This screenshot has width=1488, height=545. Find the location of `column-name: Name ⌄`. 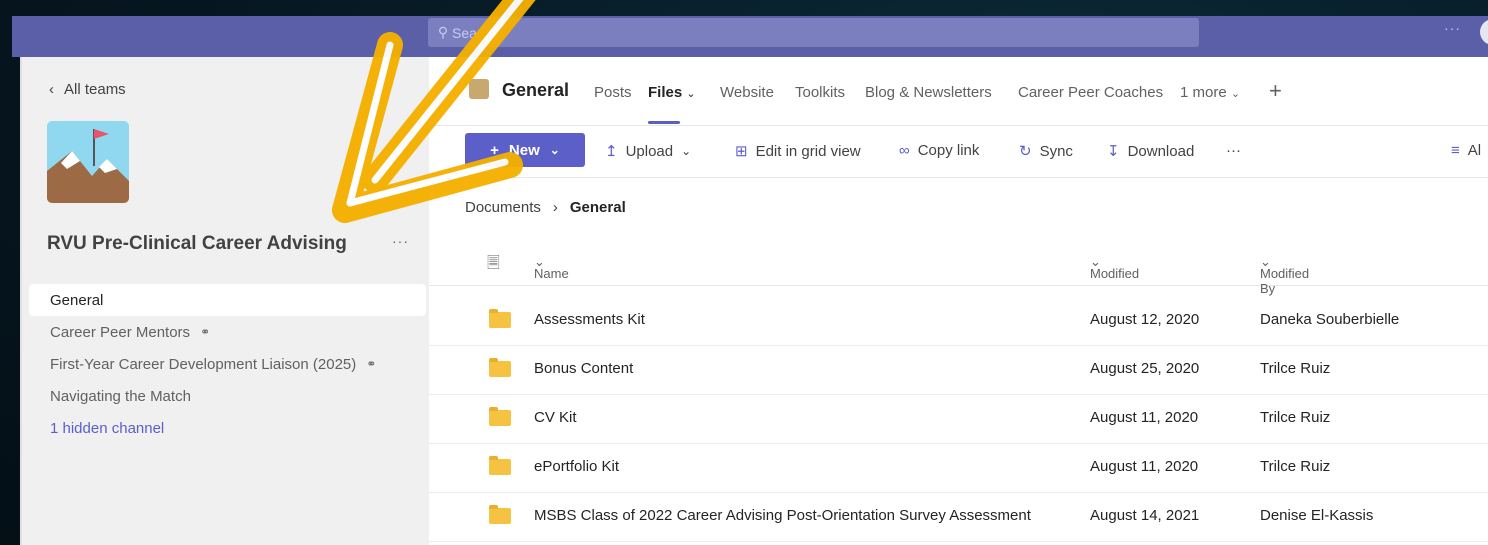

column-name: Name ⌄ is located at coordinates (551, 267).